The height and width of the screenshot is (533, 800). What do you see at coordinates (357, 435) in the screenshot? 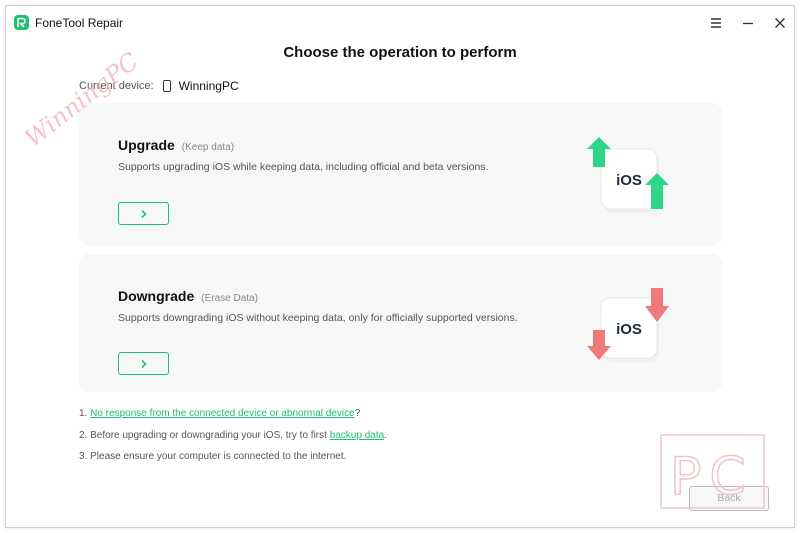
I see `backup-data-link: backup data` at bounding box center [357, 435].